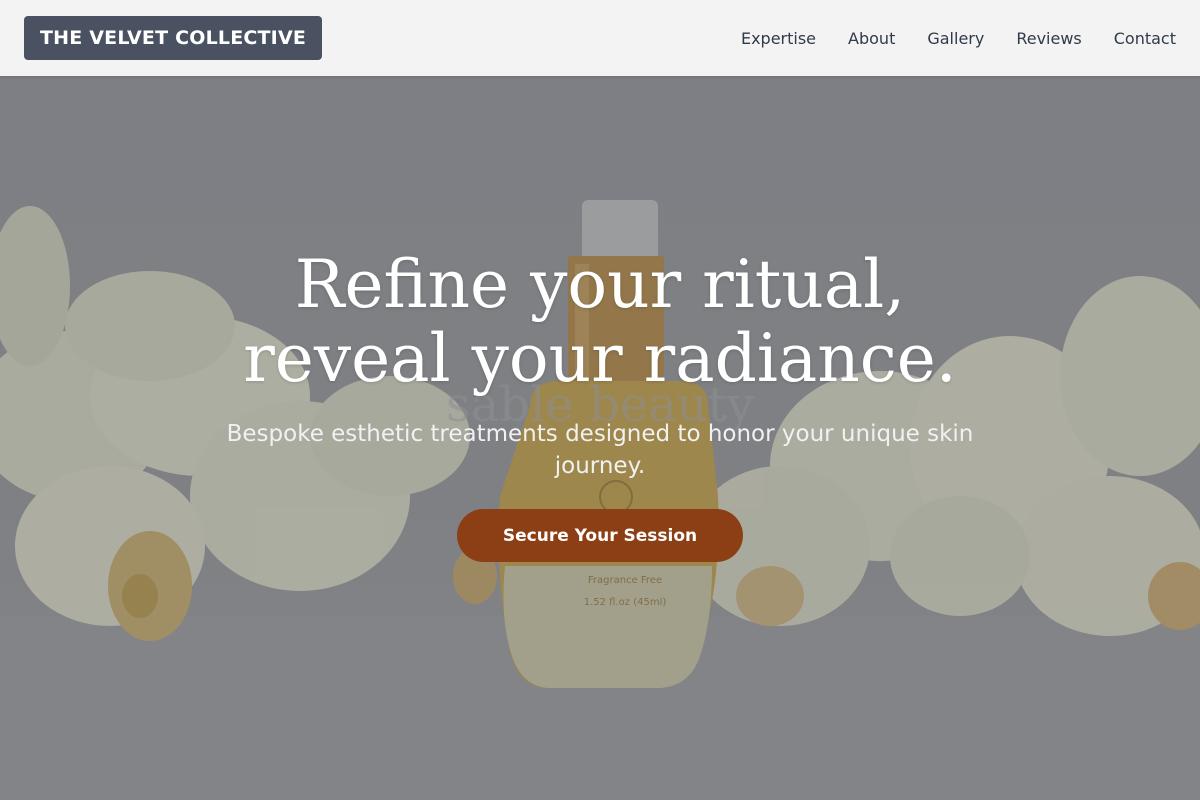 Image resolution: width=1200 pixels, height=800 pixels. I want to click on brand-logo: THE VELVET COLLECTIVE, so click(173, 38).